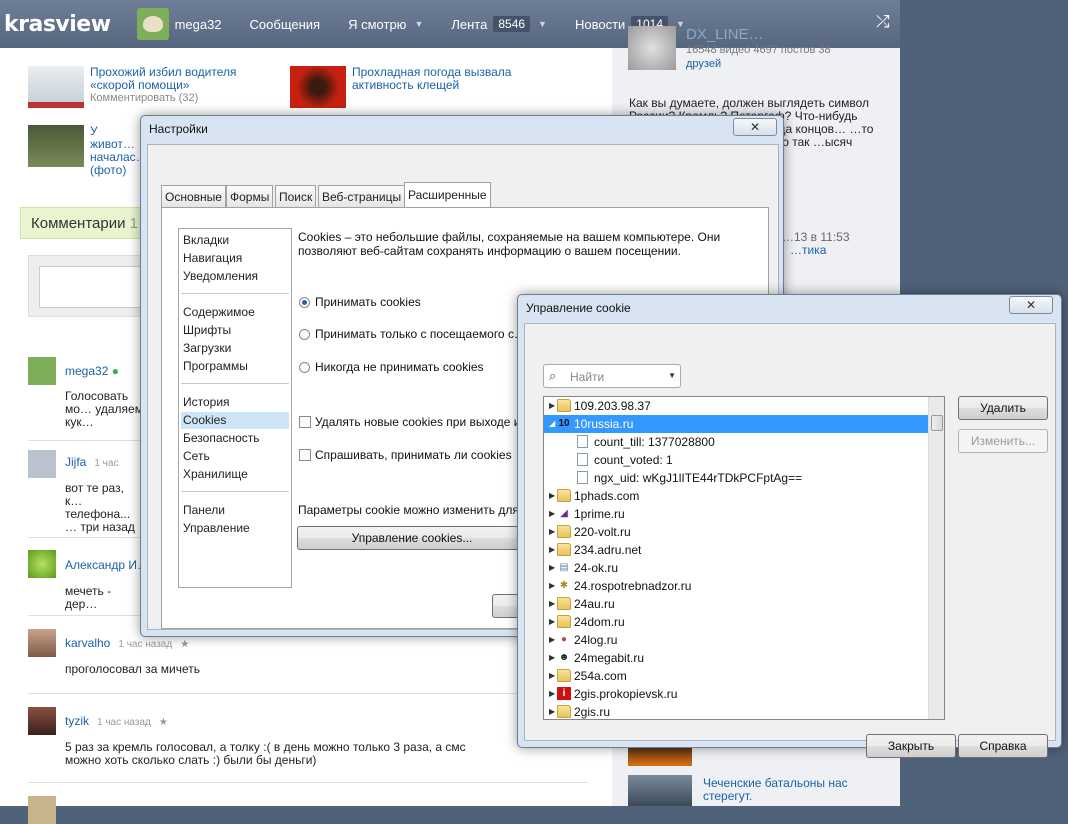 This screenshot has width=1068, height=824. I want to click on cookie-site-row: ▶ ◢ 1prime.ru, so click(736, 514).